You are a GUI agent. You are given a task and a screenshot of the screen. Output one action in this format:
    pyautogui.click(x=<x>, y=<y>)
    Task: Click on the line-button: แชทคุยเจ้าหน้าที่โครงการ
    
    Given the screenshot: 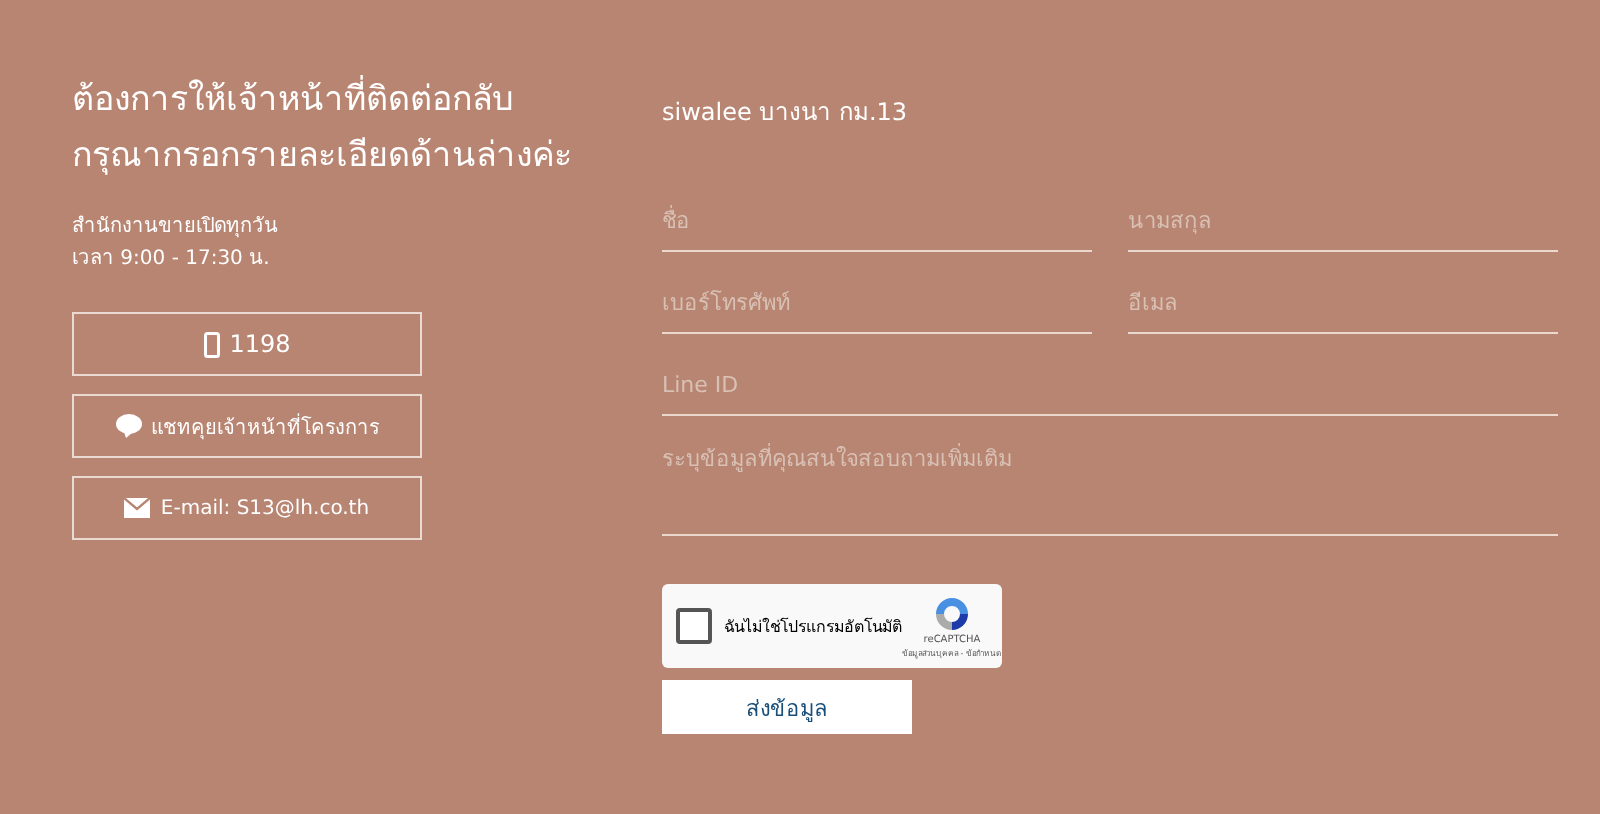 What is the action you would take?
    pyautogui.click(x=247, y=426)
    